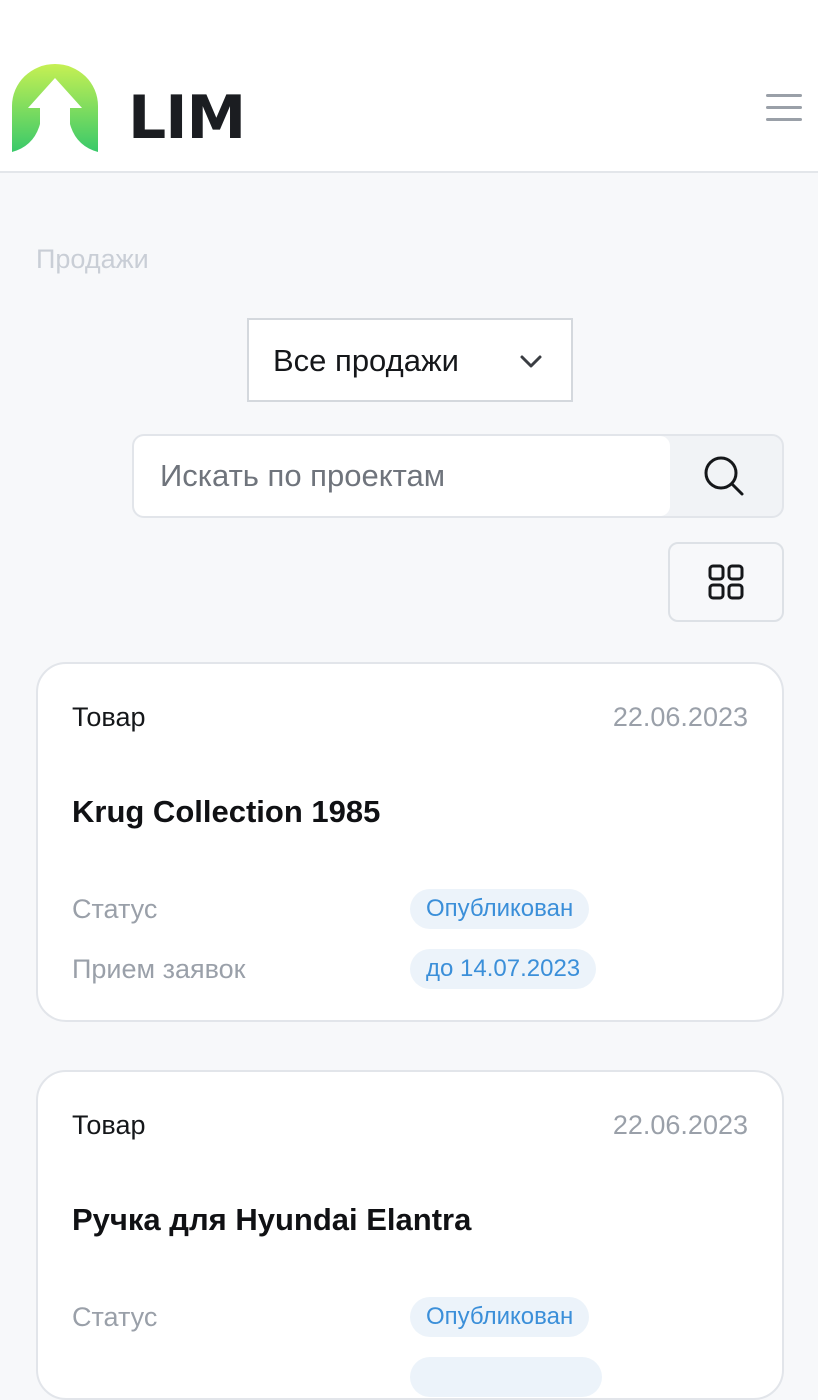 This screenshot has width=818, height=1400. I want to click on search-input, so click(402, 476).